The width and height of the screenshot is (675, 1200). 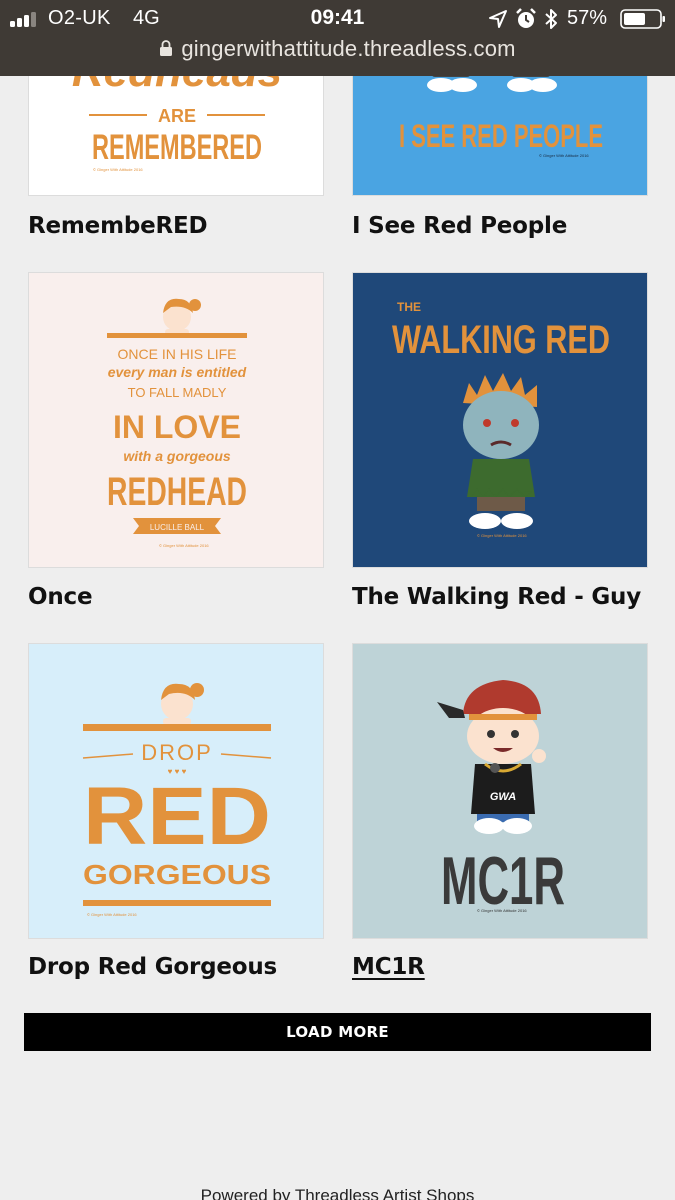 What do you see at coordinates (177, 874) in the screenshot?
I see `art-text: GORGEOUS` at bounding box center [177, 874].